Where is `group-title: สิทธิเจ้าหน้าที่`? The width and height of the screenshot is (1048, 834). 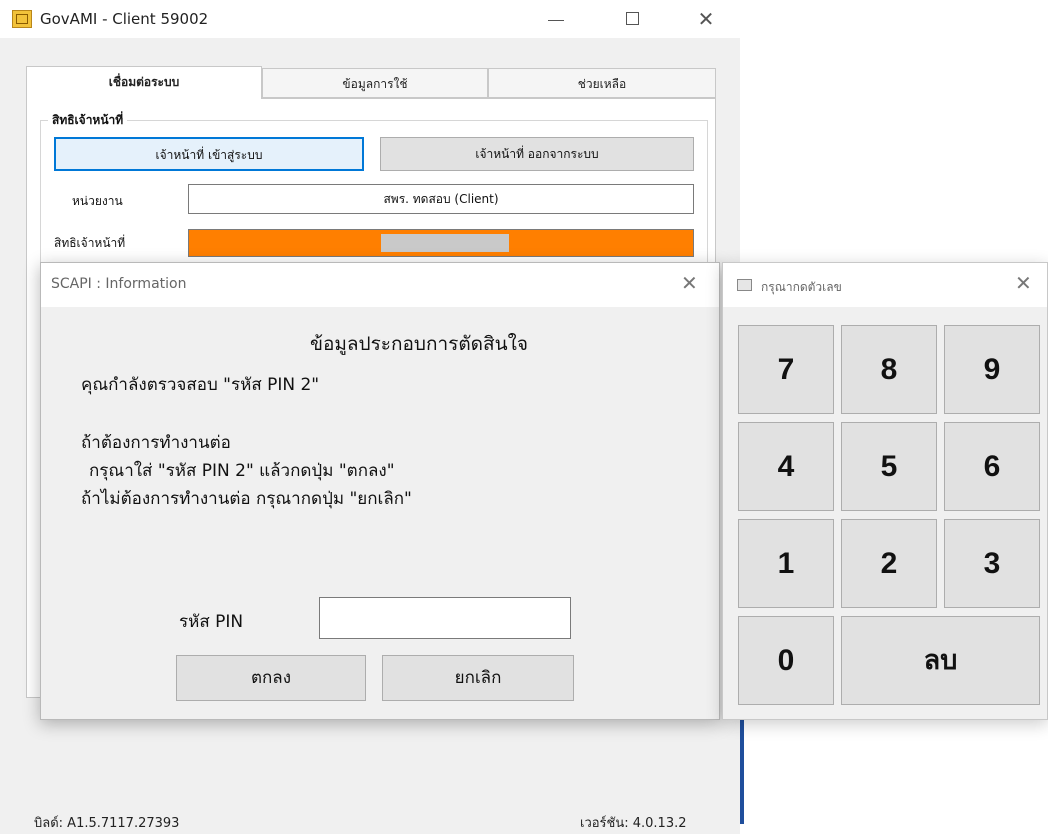 group-title: สิทธิเจ้าหน้าที่ is located at coordinates (88, 120).